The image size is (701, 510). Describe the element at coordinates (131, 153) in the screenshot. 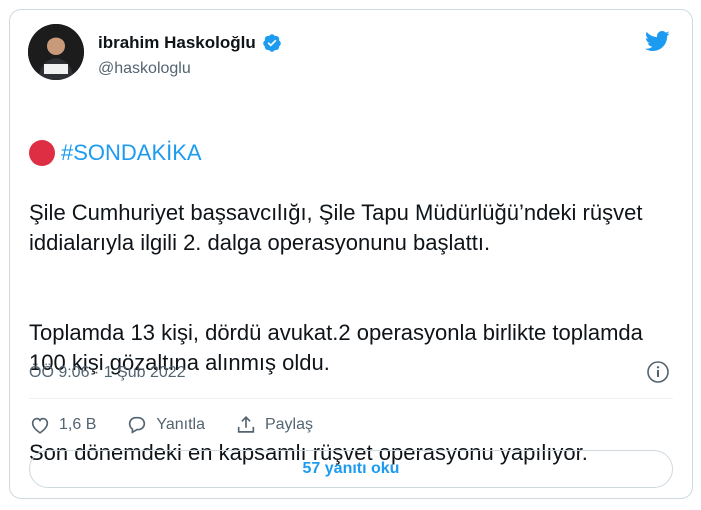

I see `hashtag-link: #SONDAKİKA` at that location.